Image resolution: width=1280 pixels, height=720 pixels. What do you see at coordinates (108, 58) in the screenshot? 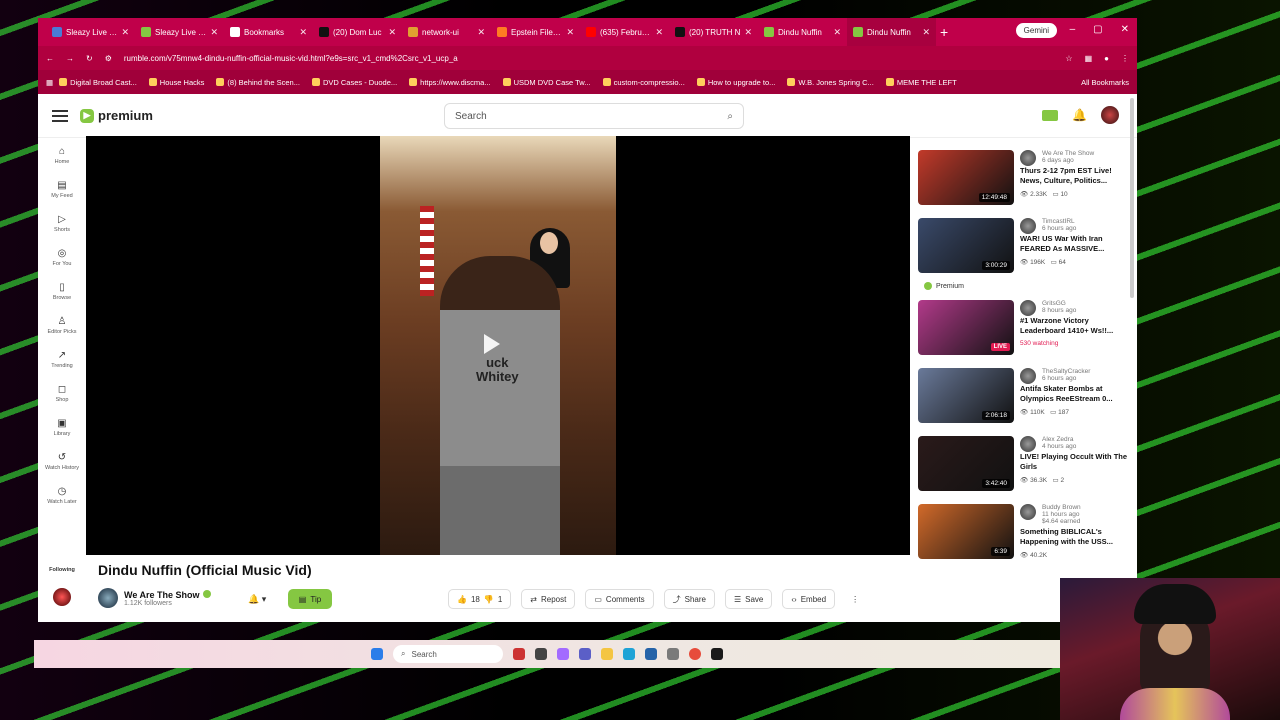
I see `site-info-icon: ⚙` at bounding box center [108, 58].